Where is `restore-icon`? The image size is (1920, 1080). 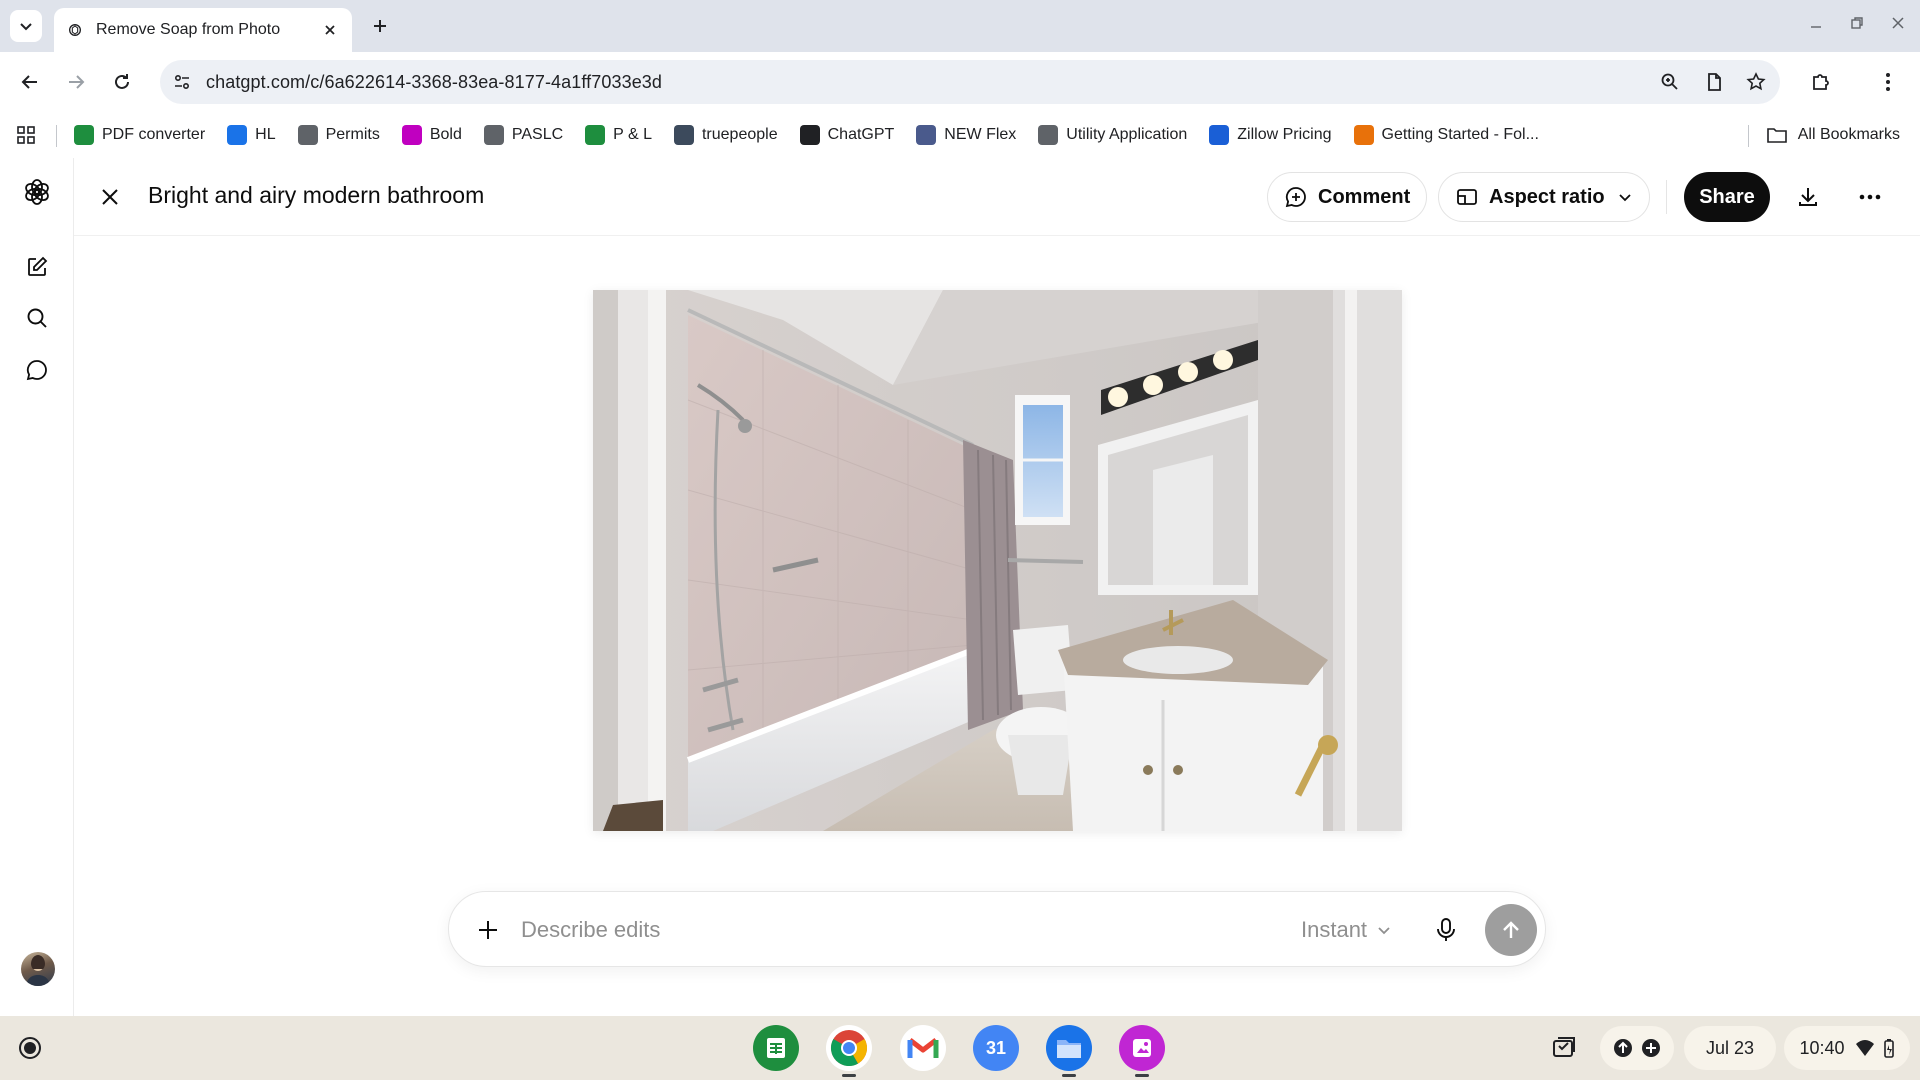
restore-icon is located at coordinates (1857, 23).